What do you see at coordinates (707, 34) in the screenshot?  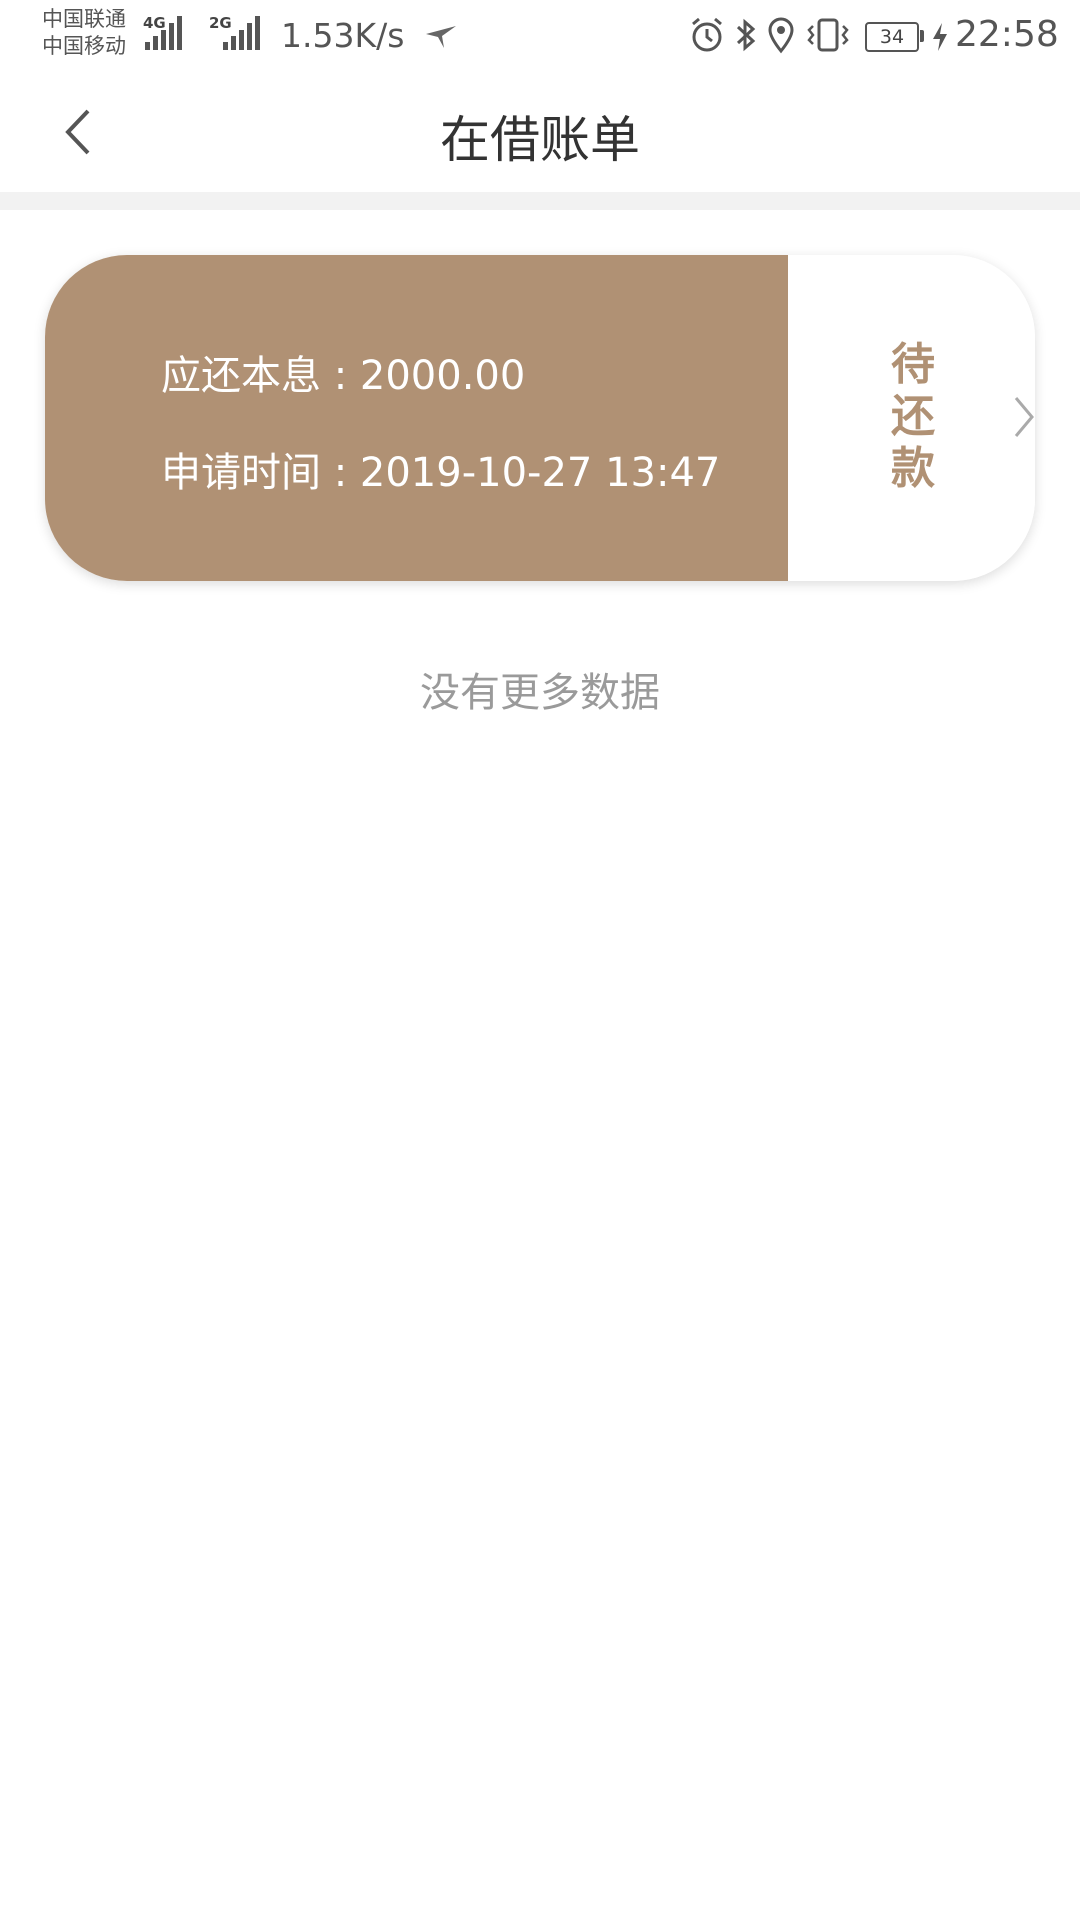 I see `alarm-icon` at bounding box center [707, 34].